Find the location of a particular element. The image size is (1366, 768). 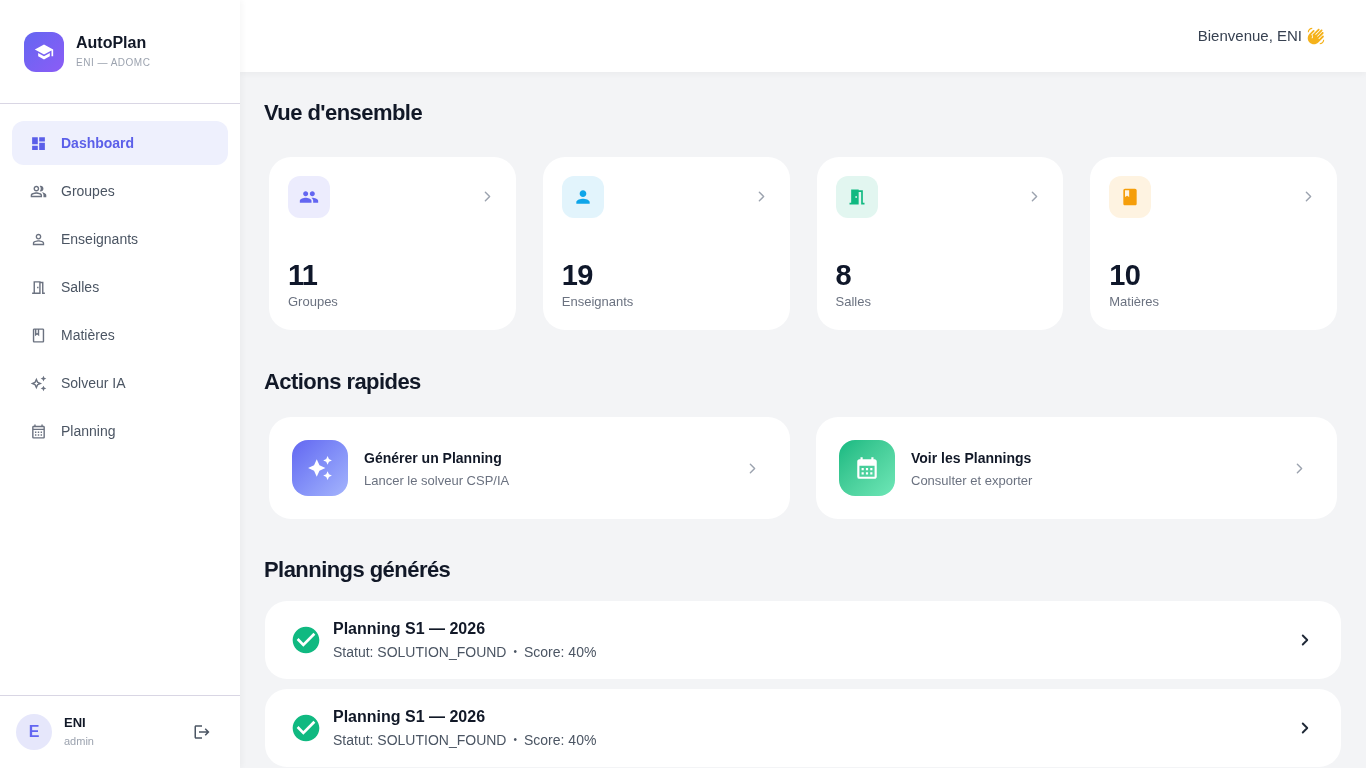

app-subtitle: ENI — ADOMC is located at coordinates (113, 62).